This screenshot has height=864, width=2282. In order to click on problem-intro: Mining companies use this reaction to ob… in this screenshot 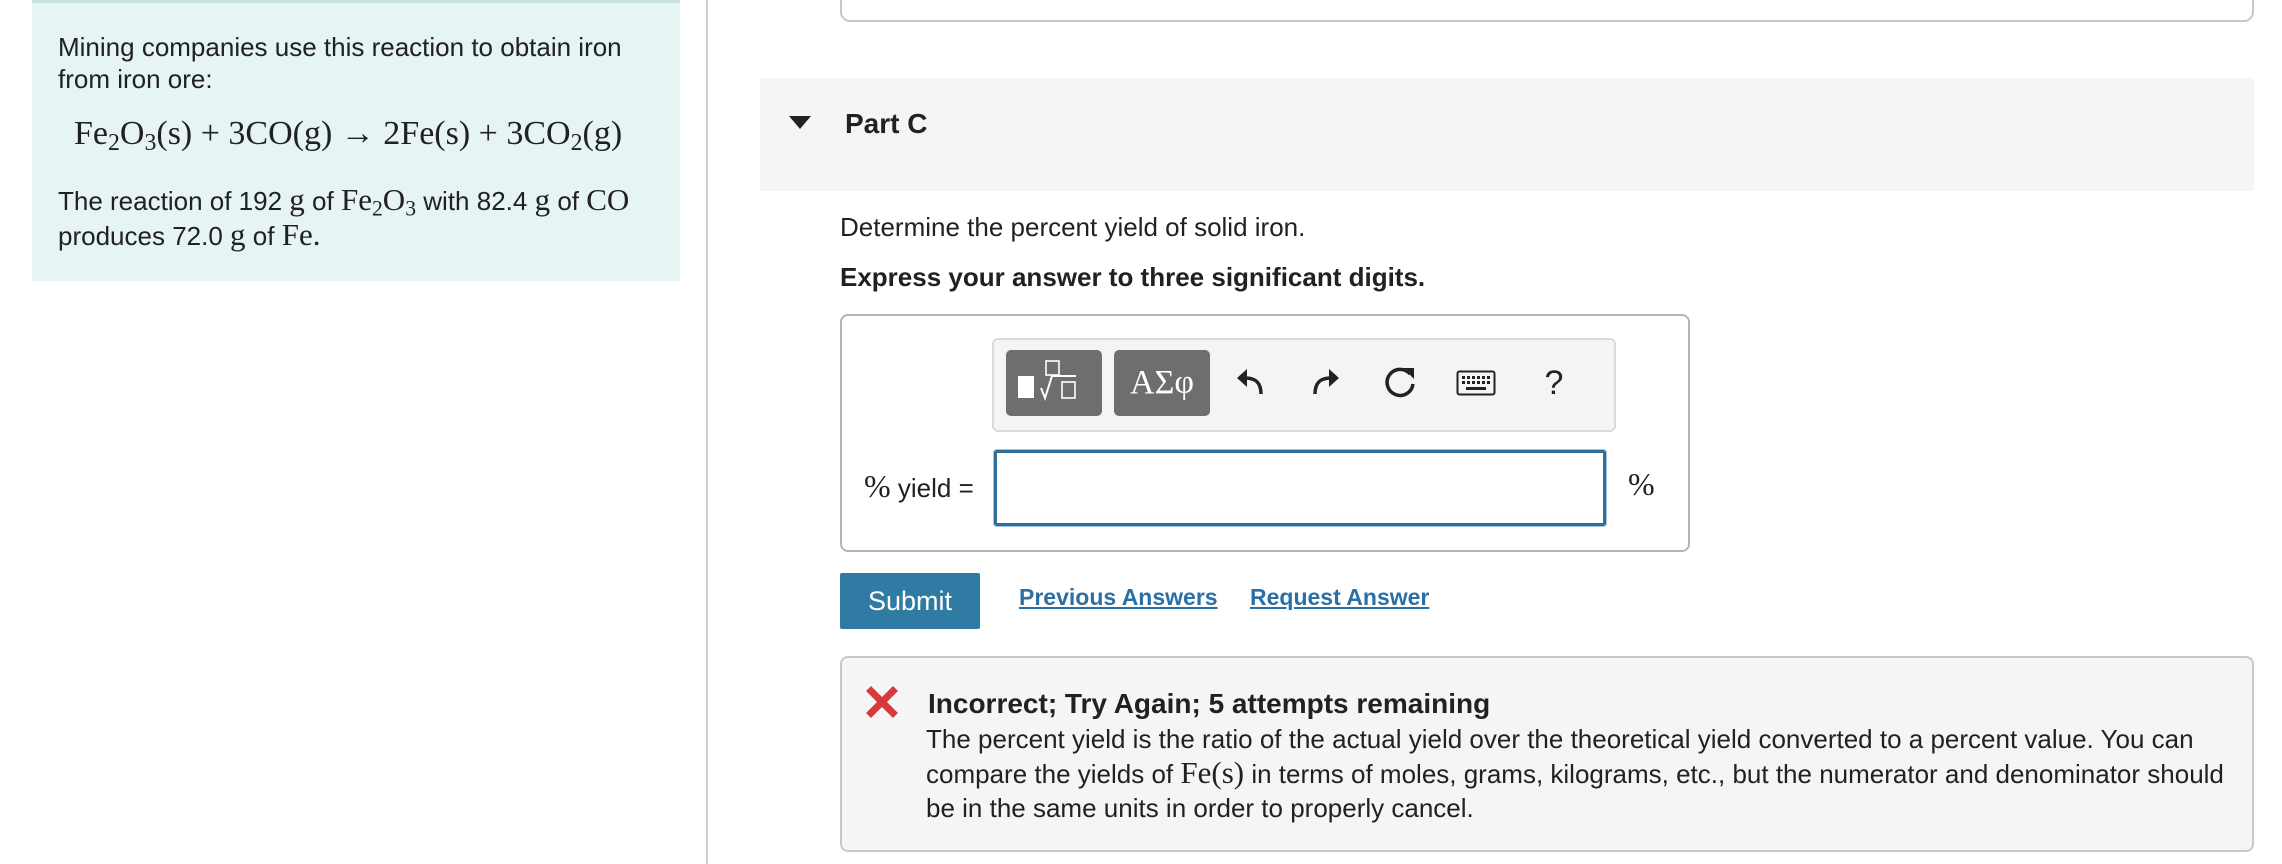, I will do `click(340, 63)`.